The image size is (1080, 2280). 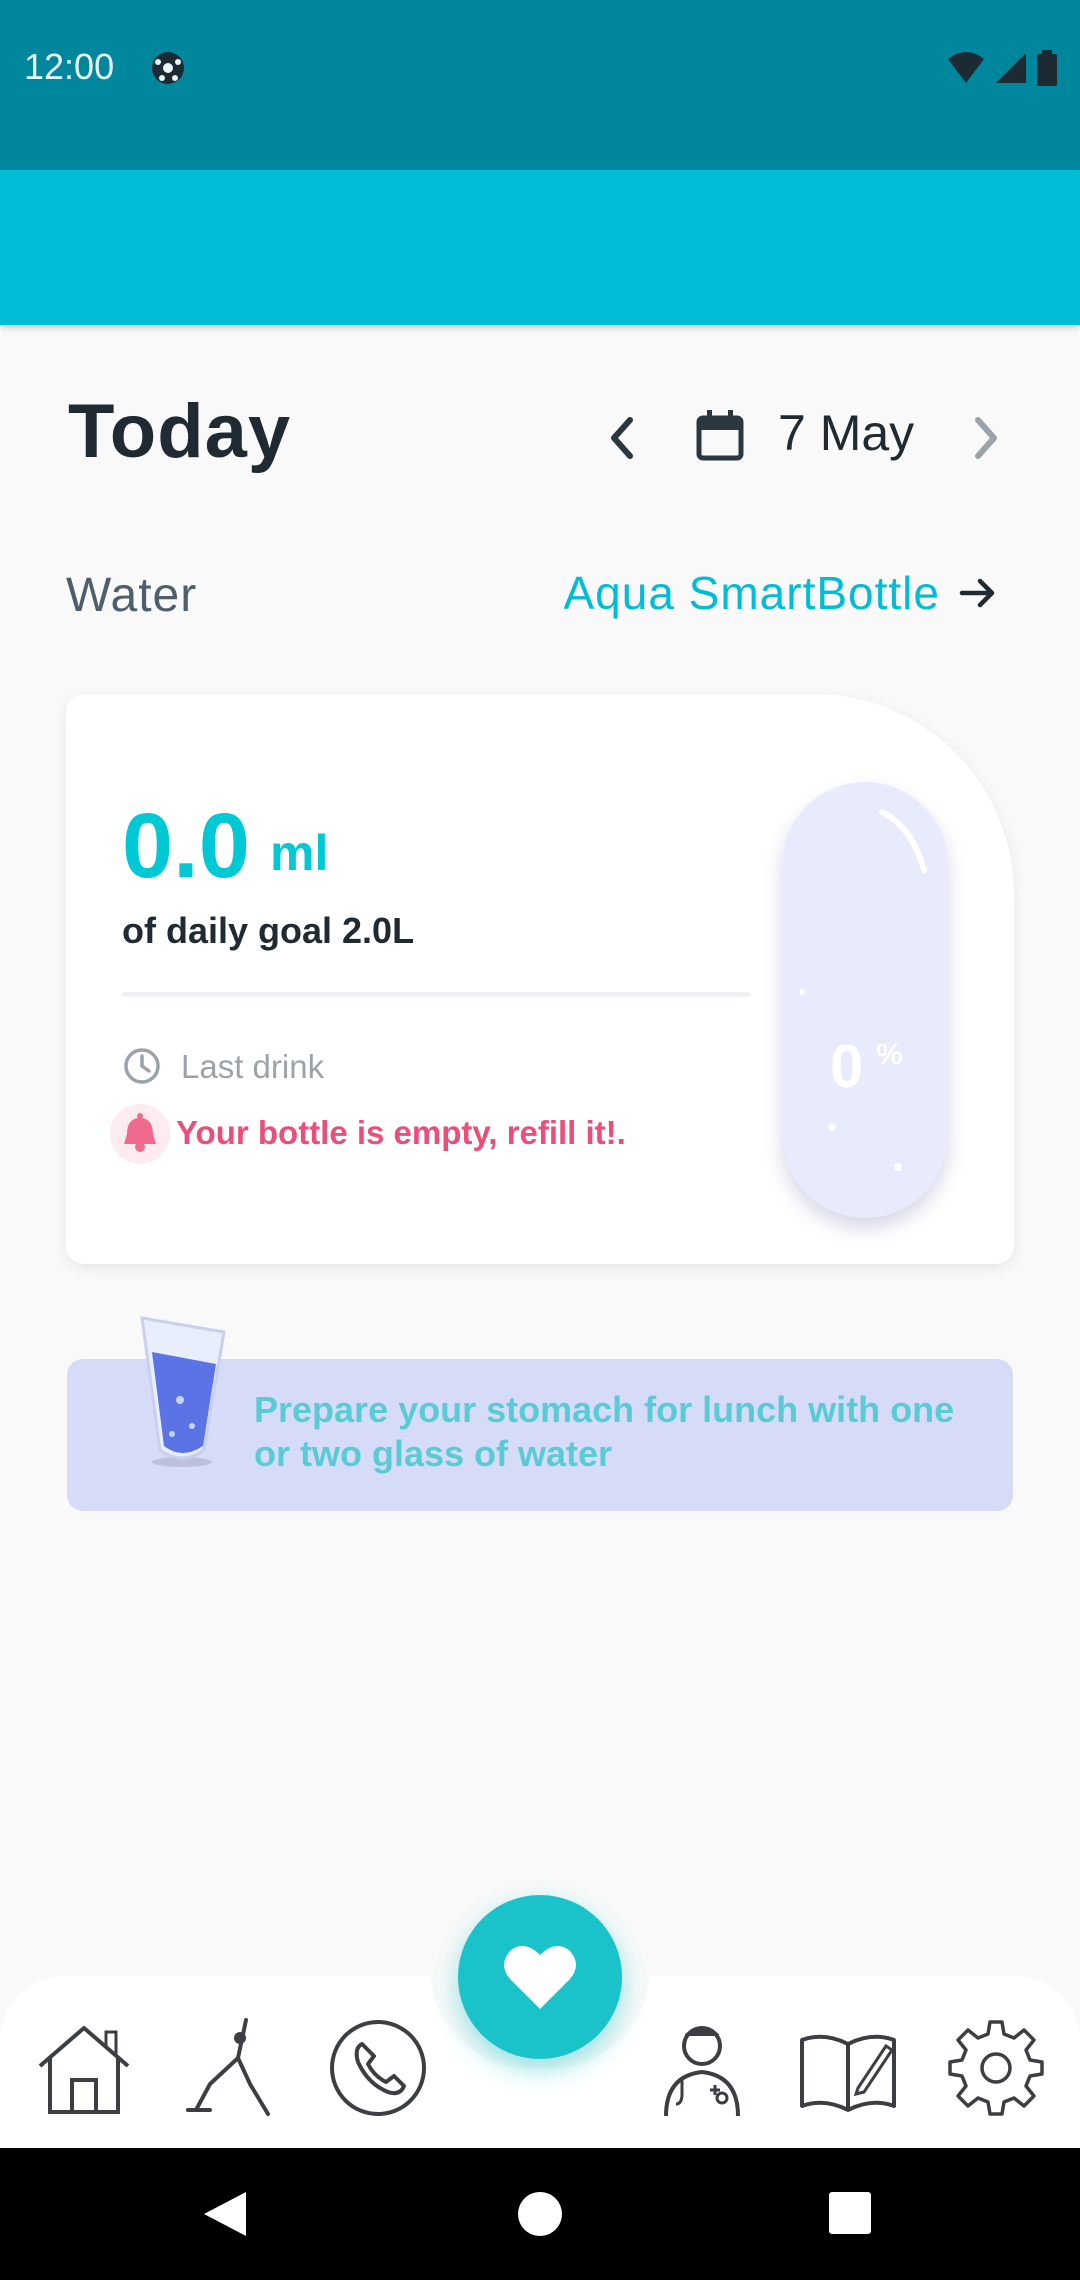 What do you see at coordinates (299, 853) in the screenshot?
I see `water-amount-unit: ml` at bounding box center [299, 853].